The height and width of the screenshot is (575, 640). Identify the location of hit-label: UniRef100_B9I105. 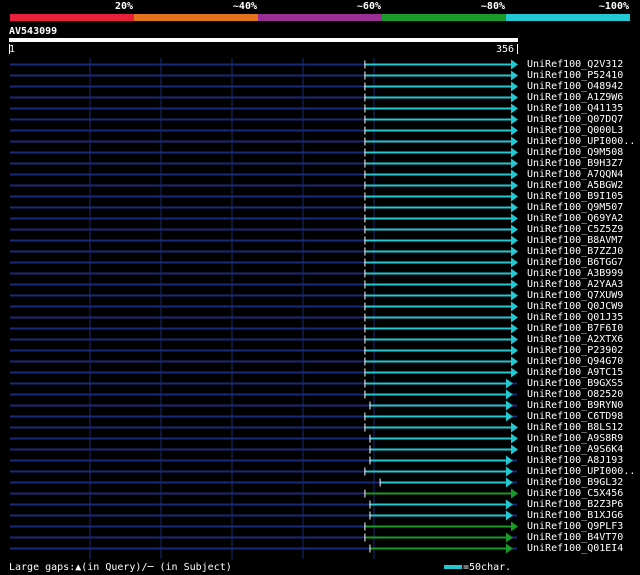
(575, 196).